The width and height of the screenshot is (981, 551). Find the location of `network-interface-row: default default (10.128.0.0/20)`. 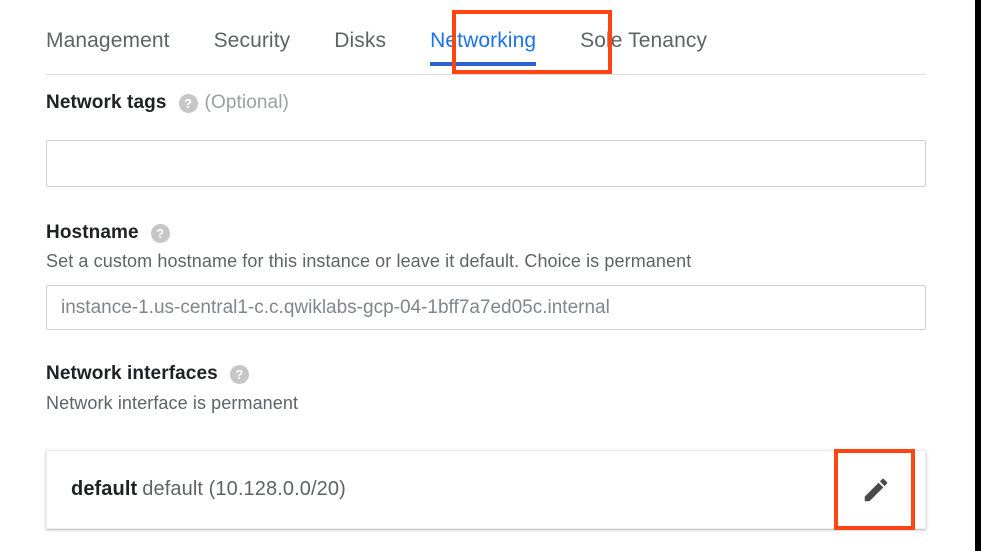

network-interface-row: default default (10.128.0.0/20) is located at coordinates (486, 489).